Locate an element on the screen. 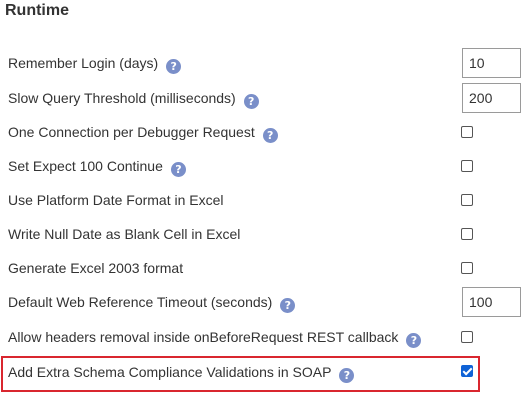 The width and height of the screenshot is (527, 400). one-connection-checkbox is located at coordinates (467, 132).